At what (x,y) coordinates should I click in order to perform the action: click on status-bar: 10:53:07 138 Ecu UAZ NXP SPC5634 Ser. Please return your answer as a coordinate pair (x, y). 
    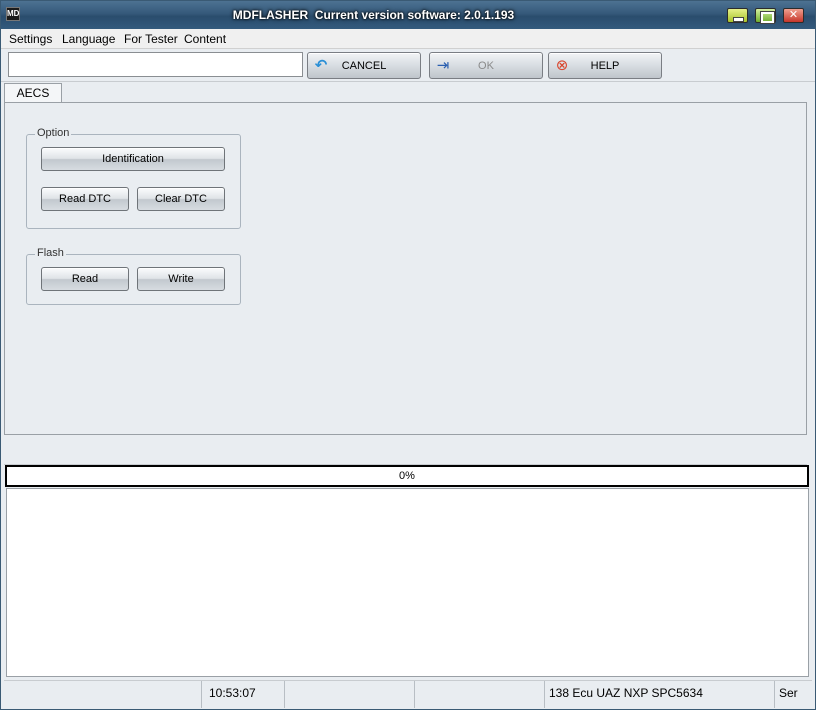
    Looking at the image, I should click on (408, 694).